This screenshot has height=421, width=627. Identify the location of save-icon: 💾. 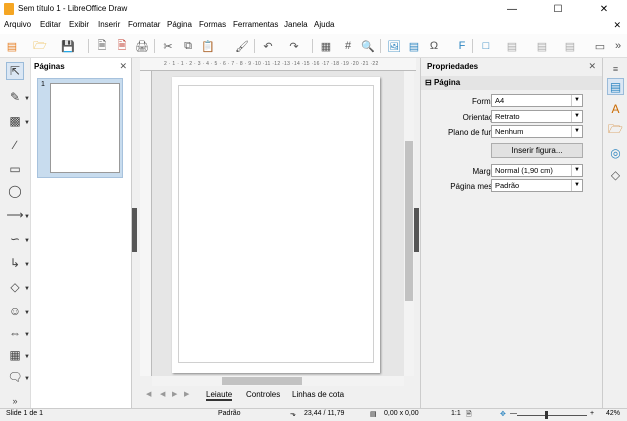
(68, 46).